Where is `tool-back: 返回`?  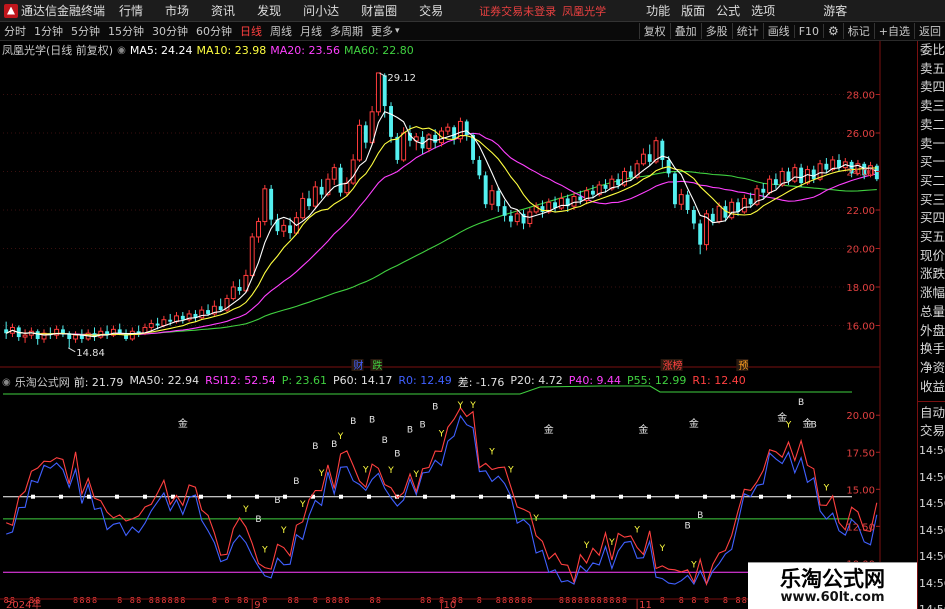
tool-back: 返回 is located at coordinates (929, 31).